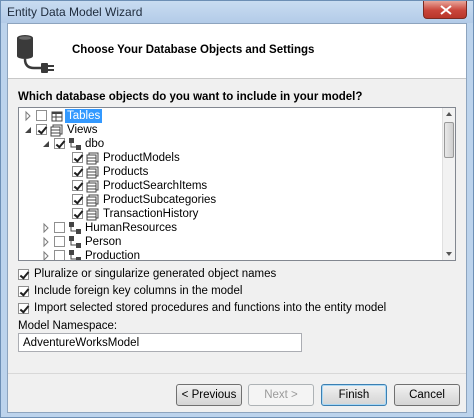 This screenshot has height=418, width=474. I want to click on tree-vertical-scrollbar, so click(448, 184).